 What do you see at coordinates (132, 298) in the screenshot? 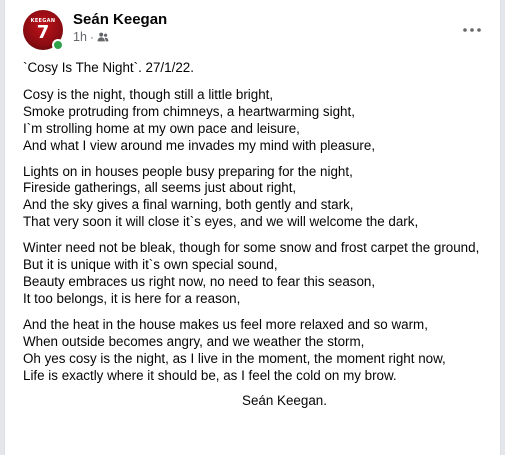
I see `poem-line: It too belongs, it is here for a reason,` at bounding box center [132, 298].